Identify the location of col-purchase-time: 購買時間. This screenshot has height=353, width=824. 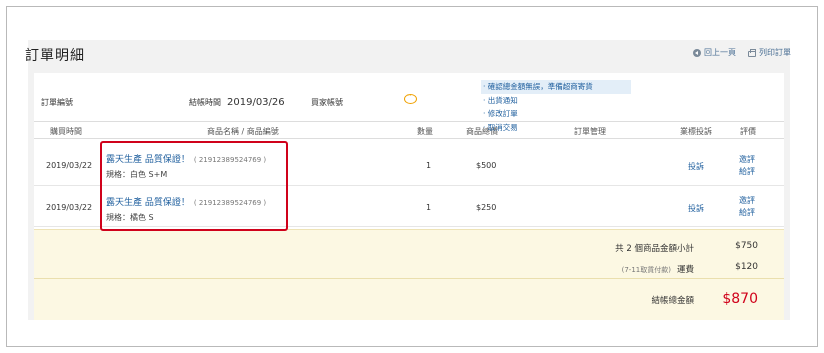
(66, 131).